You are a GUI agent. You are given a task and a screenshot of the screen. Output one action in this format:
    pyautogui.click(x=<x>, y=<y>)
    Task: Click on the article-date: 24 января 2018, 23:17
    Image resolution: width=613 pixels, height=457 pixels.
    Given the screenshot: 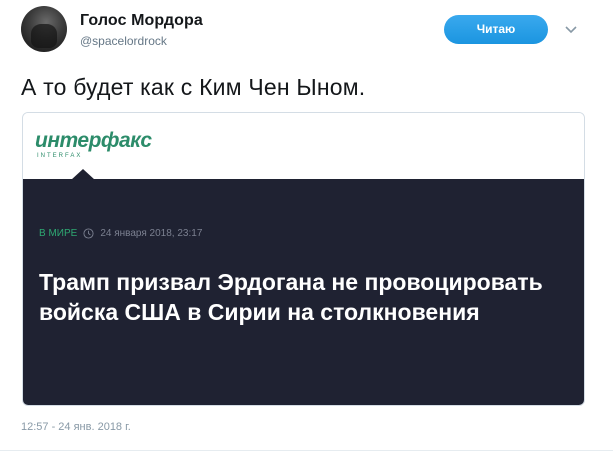 What is the action you would take?
    pyautogui.click(x=151, y=233)
    